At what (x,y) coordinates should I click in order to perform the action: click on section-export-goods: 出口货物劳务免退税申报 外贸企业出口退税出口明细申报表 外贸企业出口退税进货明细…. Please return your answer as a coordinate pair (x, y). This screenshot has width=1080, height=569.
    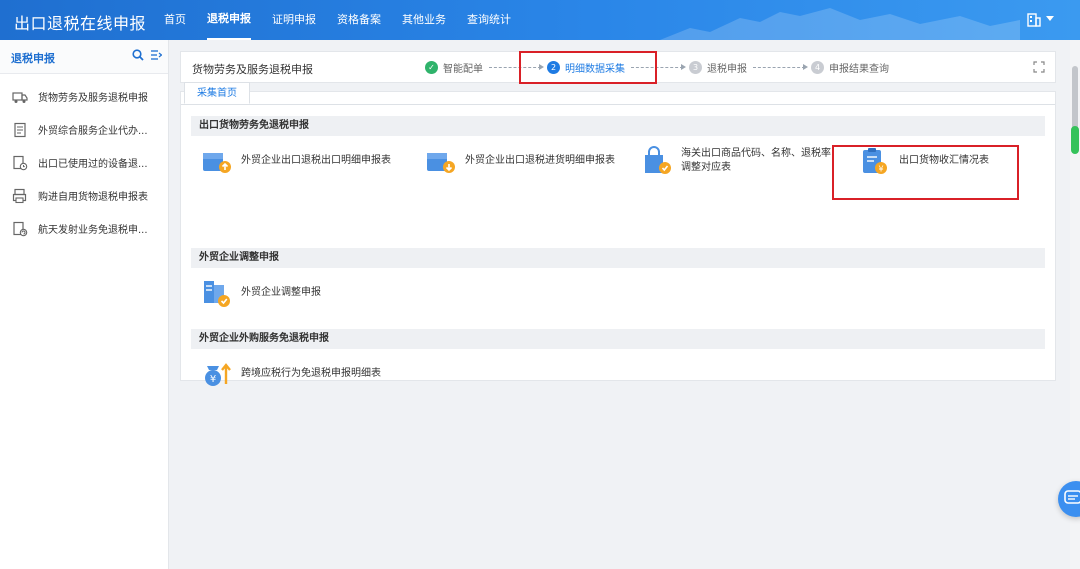
    Looking at the image, I should click on (618, 151).